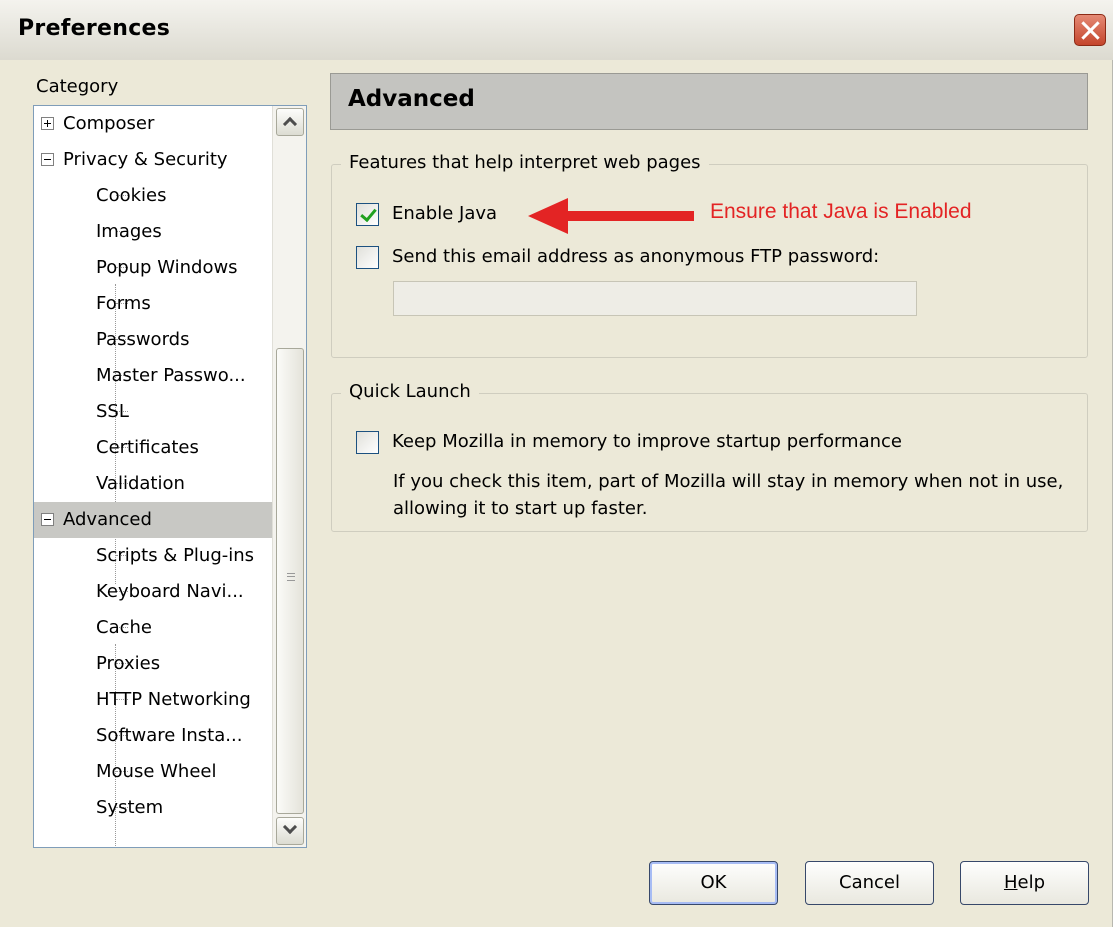 The width and height of the screenshot is (1113, 927). Describe the element at coordinates (143, 339) in the screenshot. I see `tree-item-label: Passwords` at that location.